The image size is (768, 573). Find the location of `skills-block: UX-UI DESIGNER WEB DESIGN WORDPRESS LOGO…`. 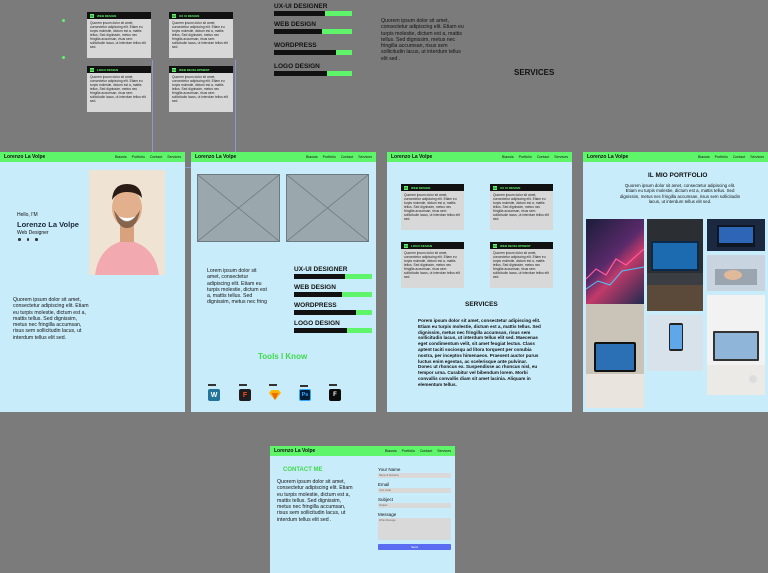

skills-block: UX-UI DESIGNER WEB DESIGN WORDPRESS LOGO… is located at coordinates (313, 42).